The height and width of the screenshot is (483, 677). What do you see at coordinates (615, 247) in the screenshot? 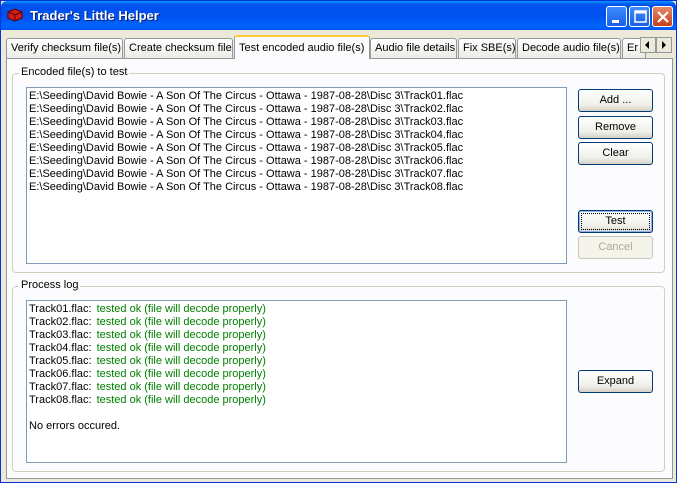
I see `cancel-button: Cancel` at bounding box center [615, 247].